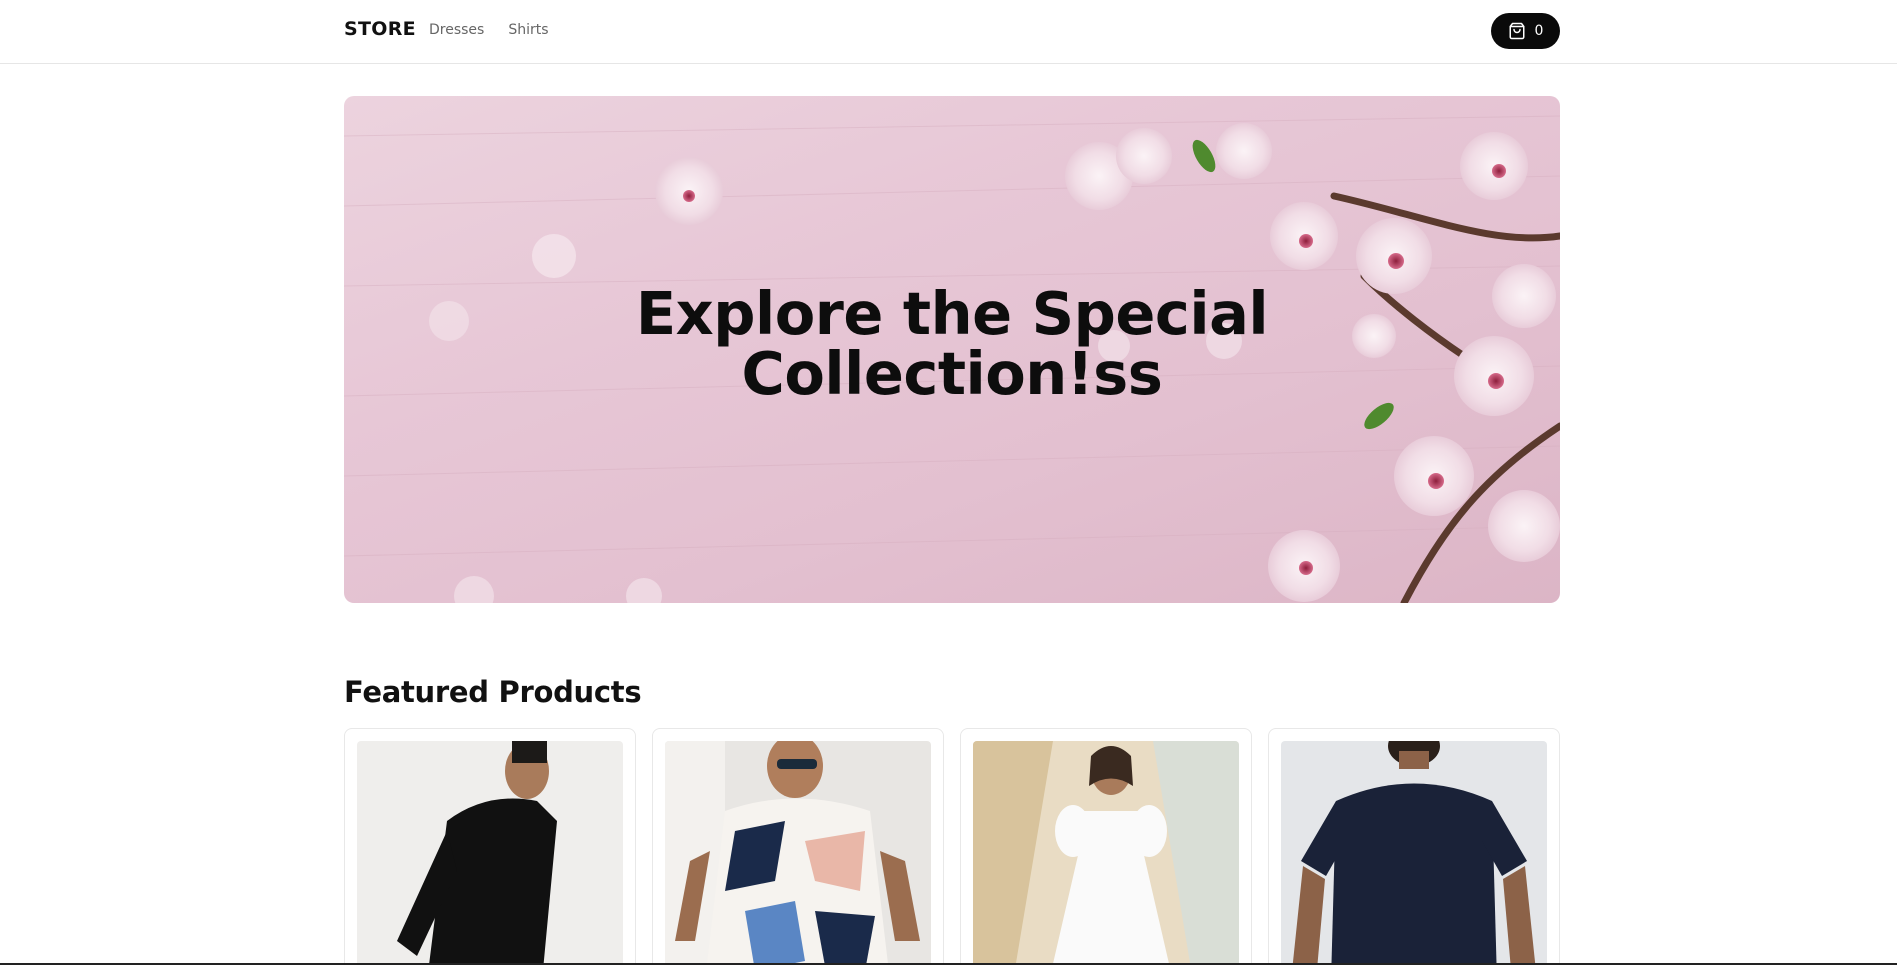 This screenshot has width=1897, height=965. What do you see at coordinates (489, 30) in the screenshot?
I see `main-nav: Dresses Shirts` at bounding box center [489, 30].